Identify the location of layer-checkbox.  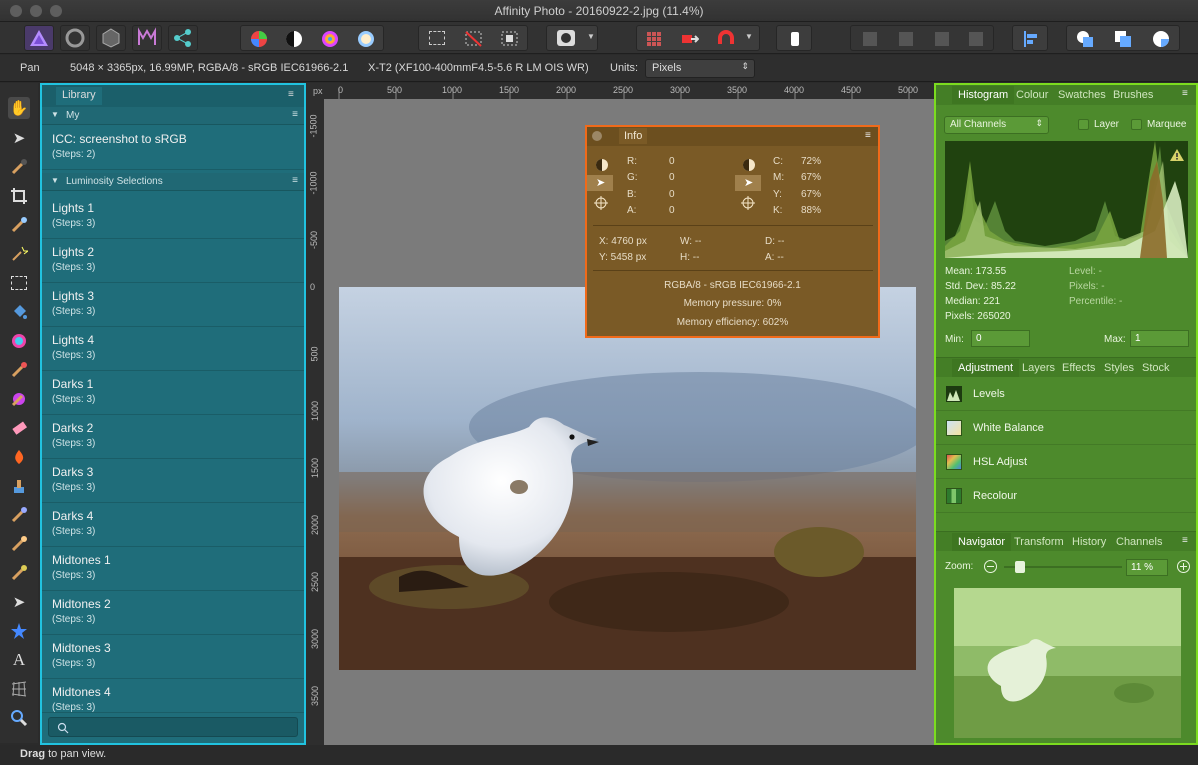
(1083, 124).